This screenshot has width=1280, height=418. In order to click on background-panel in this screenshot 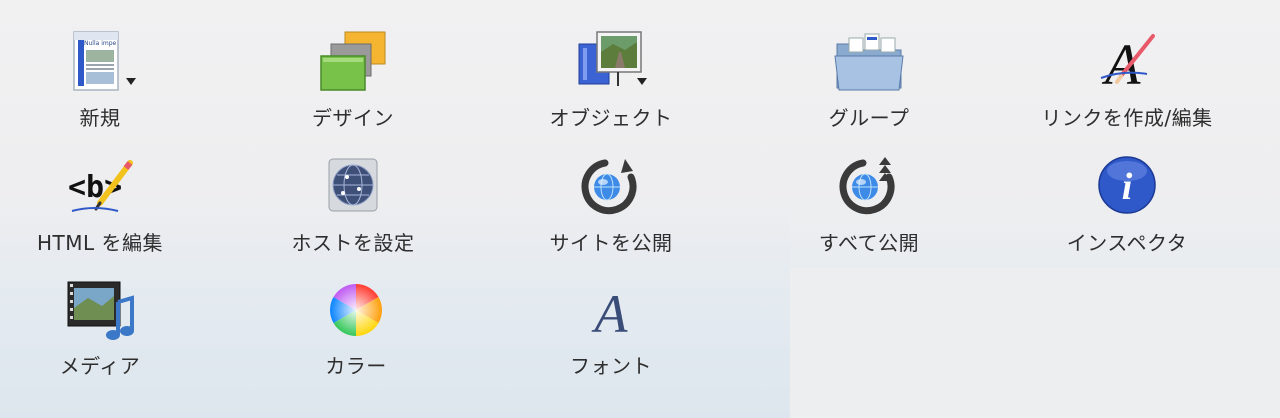, I will do `click(1035, 343)`.